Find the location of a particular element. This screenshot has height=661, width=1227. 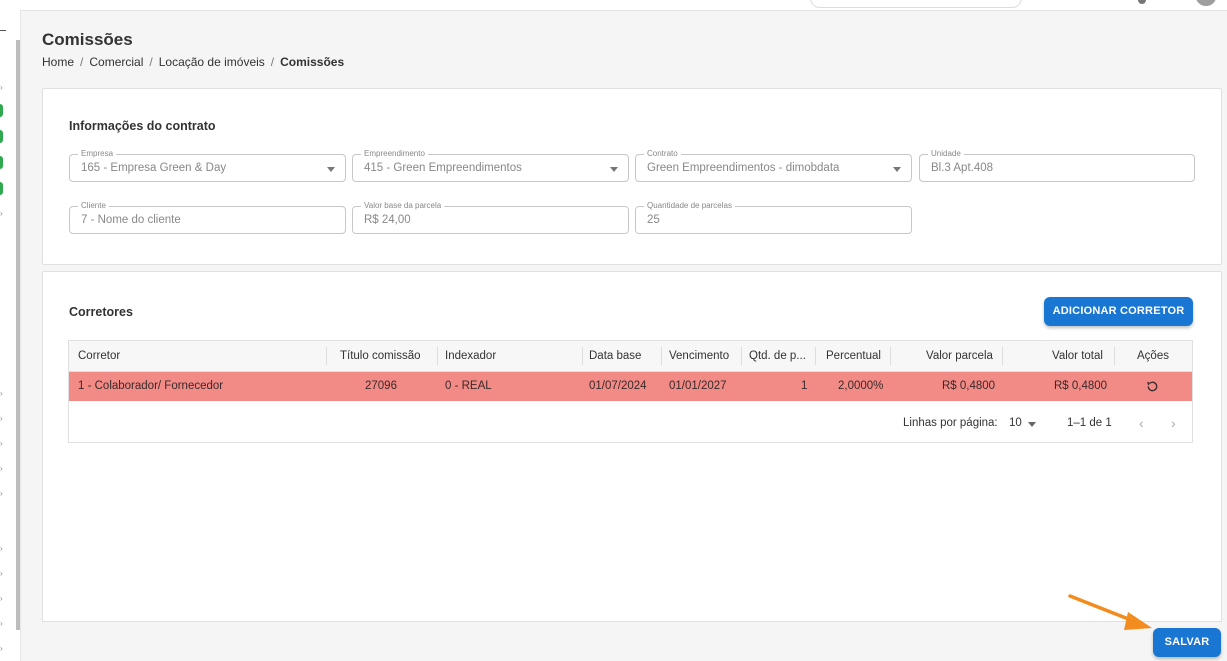

top-bar is located at coordinates (623, 5).